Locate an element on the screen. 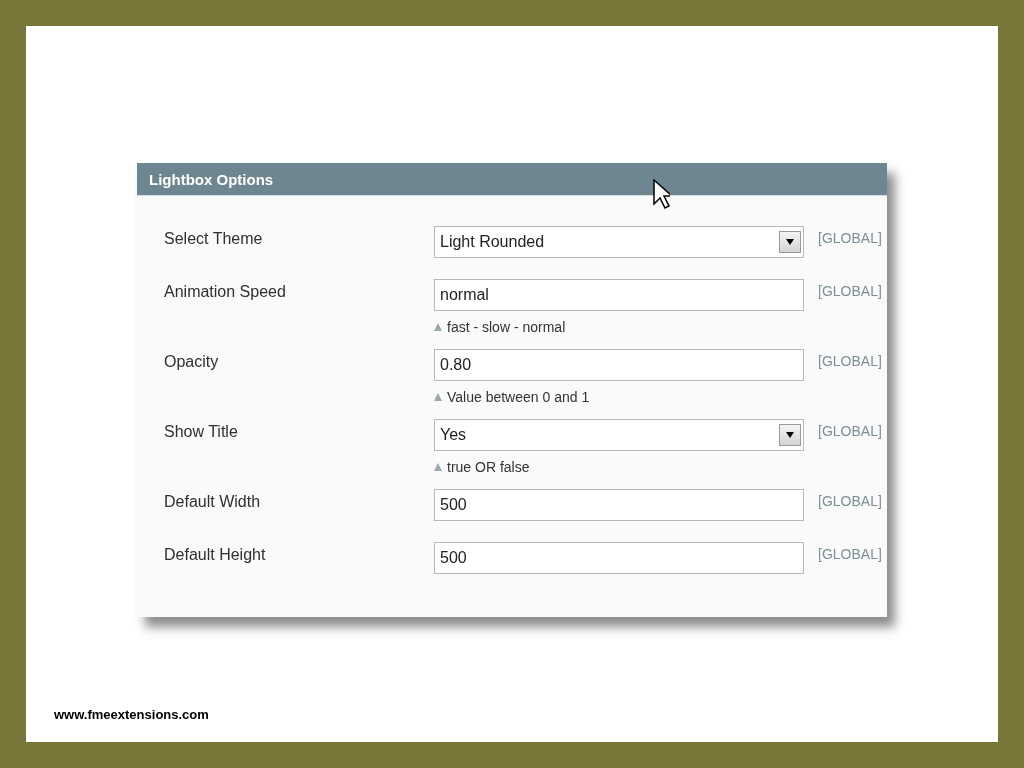 The image size is (1024, 768). select-field: Yes is located at coordinates (619, 435).